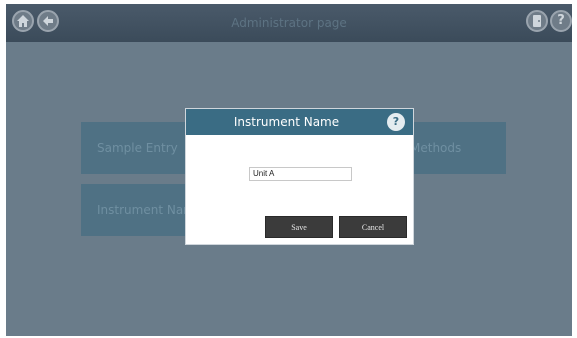 The width and height of the screenshot is (577, 338). I want to click on exit-door-icon, so click(537, 21).